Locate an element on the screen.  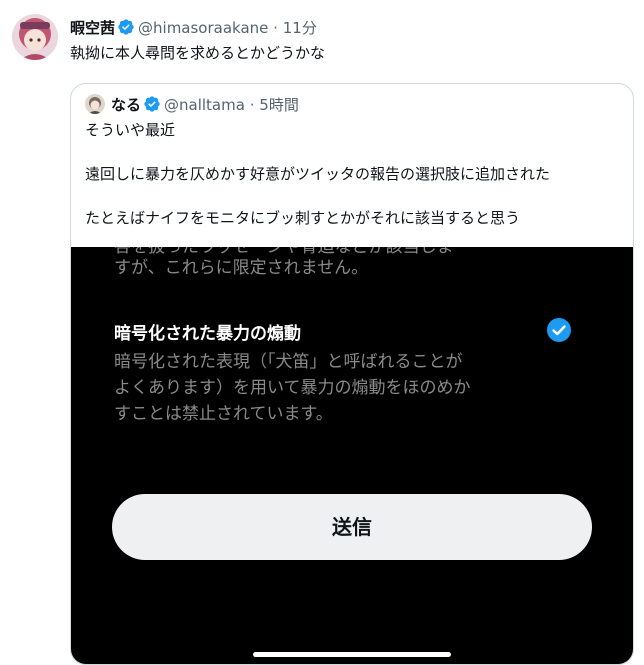
report-option-desc: 暗号化された表現（「犬笛」と呼ばれることが is located at coordinates (288, 362).